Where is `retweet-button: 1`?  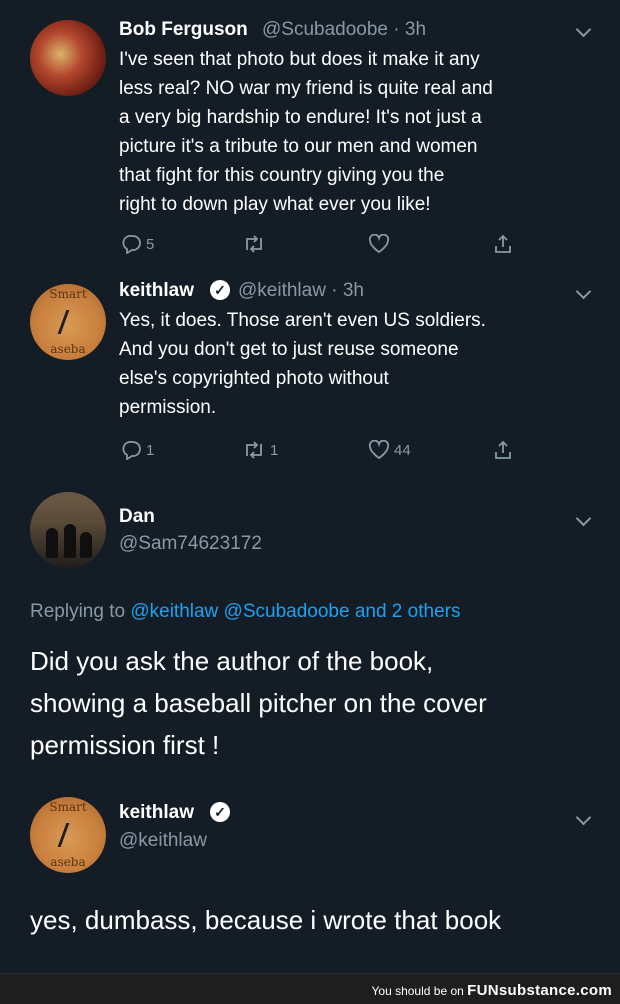 retweet-button: 1 is located at coordinates (260, 450).